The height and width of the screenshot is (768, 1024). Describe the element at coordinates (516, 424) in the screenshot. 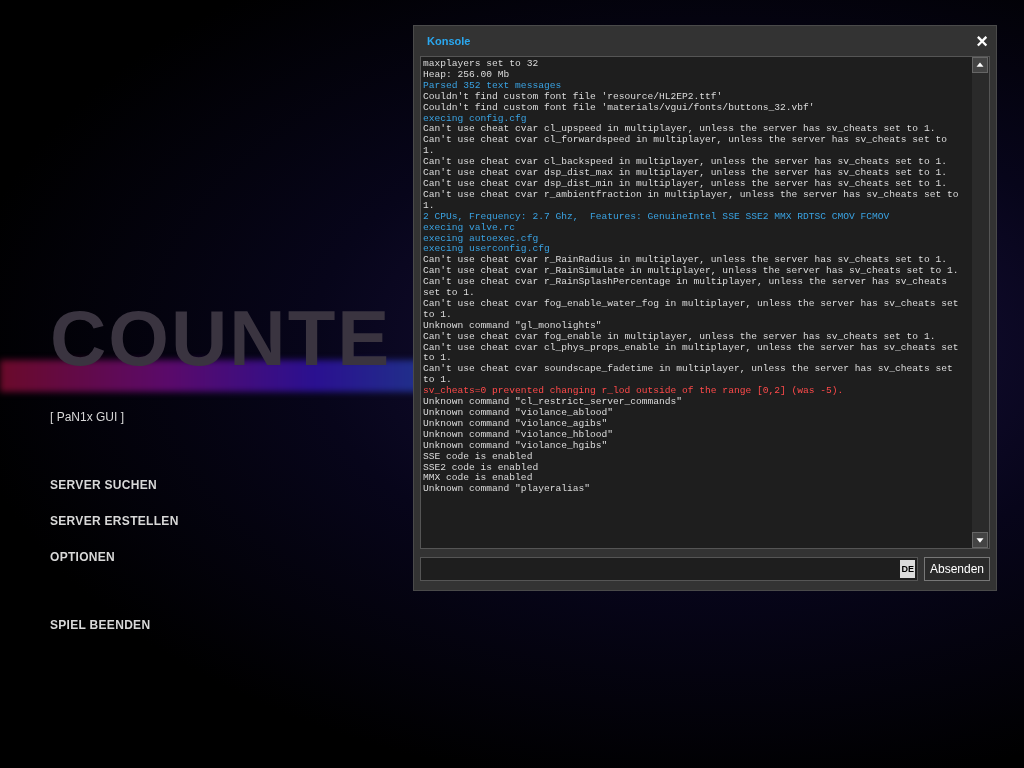

I see `console-line: Unknown command "violance_agibs"` at that location.